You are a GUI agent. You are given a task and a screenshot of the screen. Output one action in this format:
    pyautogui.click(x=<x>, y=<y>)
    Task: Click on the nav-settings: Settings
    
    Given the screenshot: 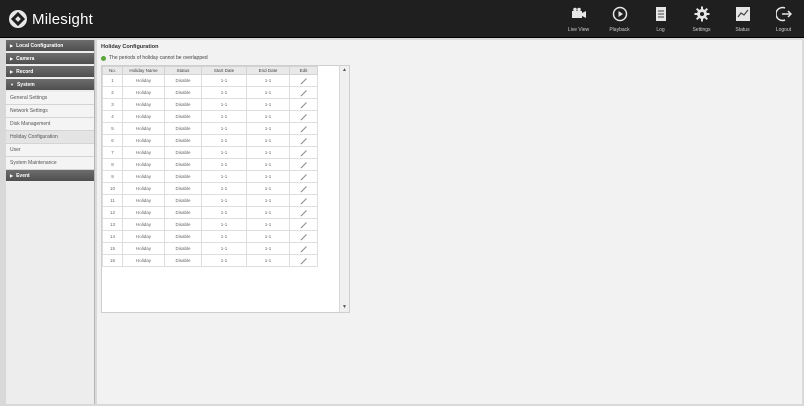 What is the action you would take?
    pyautogui.click(x=701, y=19)
    